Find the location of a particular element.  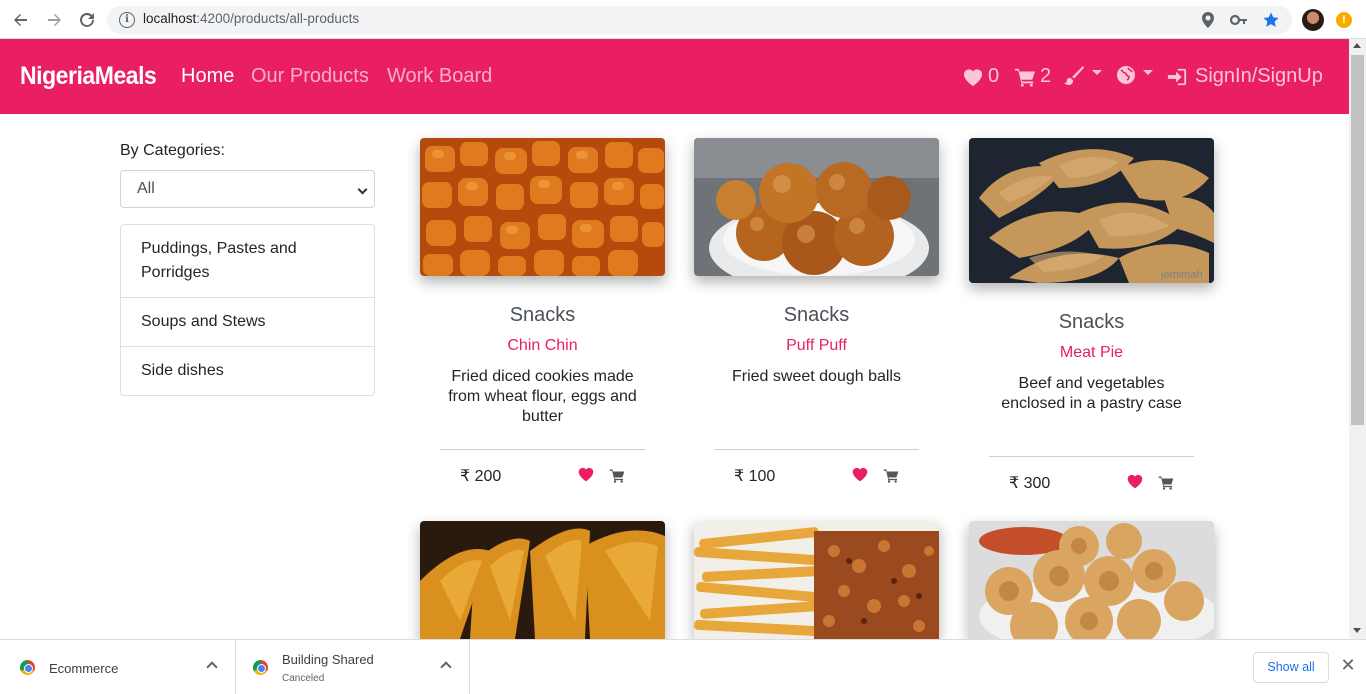

category-item: Puddings, Pastes and Porridges is located at coordinates (247, 261).